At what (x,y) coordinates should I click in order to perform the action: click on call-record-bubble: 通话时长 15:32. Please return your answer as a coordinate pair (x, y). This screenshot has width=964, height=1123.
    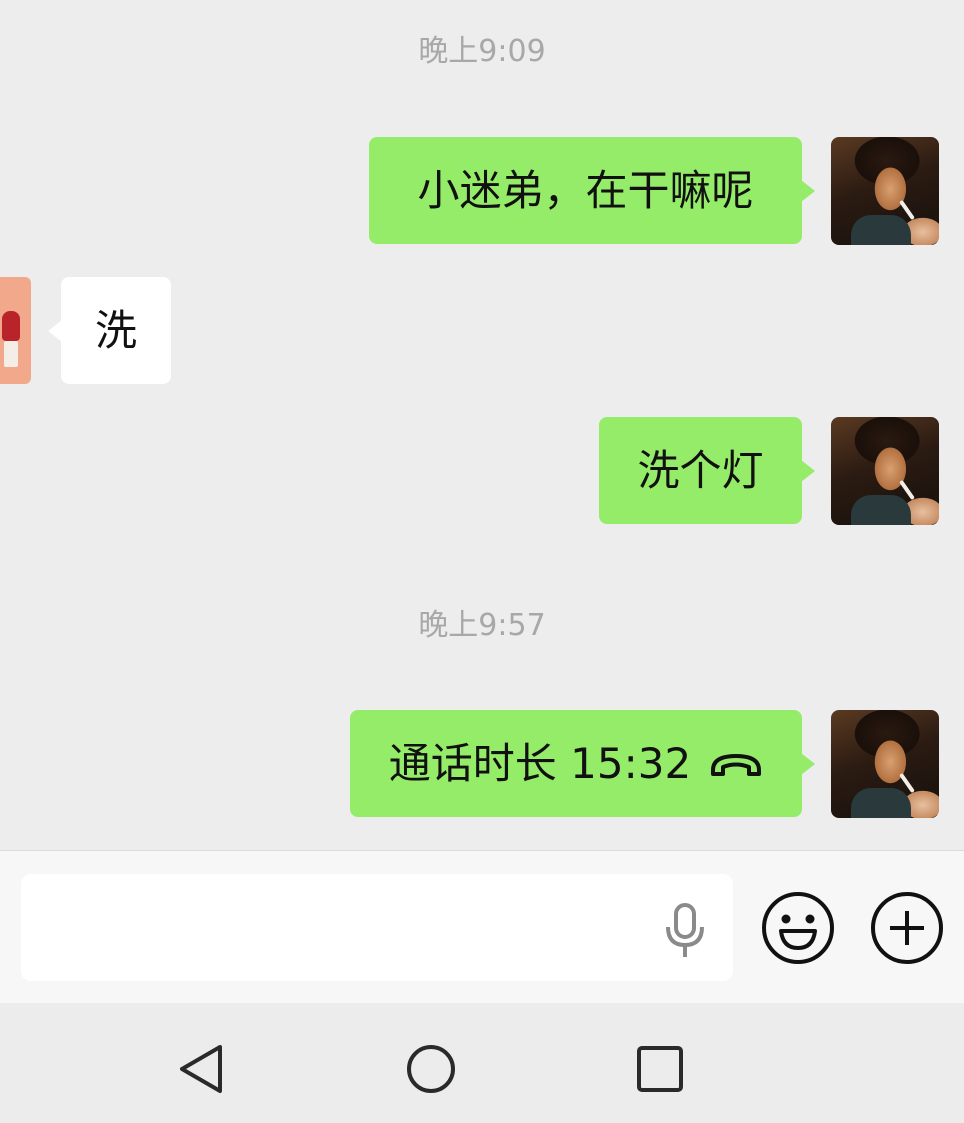
    Looking at the image, I should click on (582, 763).